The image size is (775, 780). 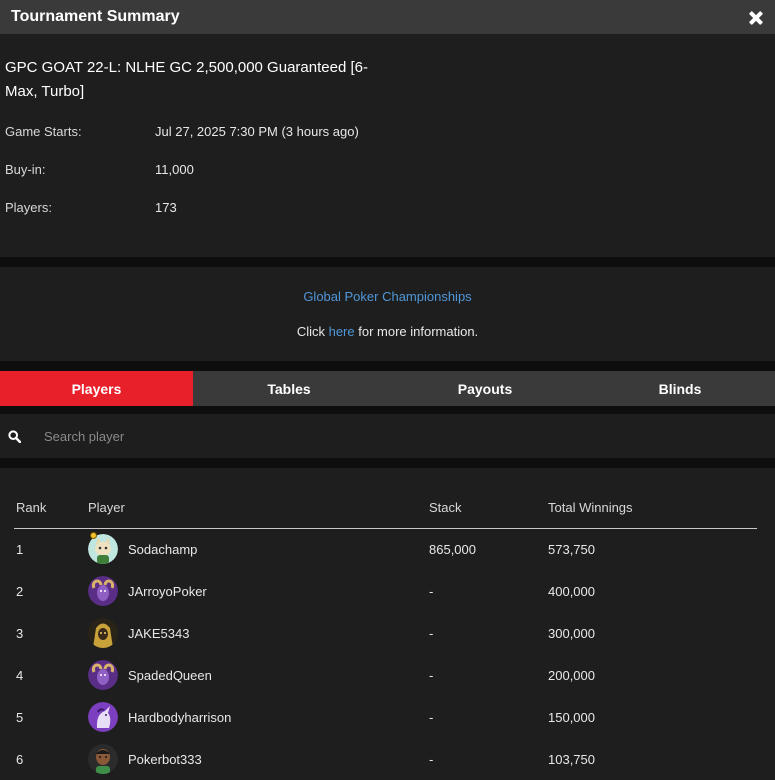 What do you see at coordinates (342, 331) in the screenshot?
I see `more-info-link: here` at bounding box center [342, 331].